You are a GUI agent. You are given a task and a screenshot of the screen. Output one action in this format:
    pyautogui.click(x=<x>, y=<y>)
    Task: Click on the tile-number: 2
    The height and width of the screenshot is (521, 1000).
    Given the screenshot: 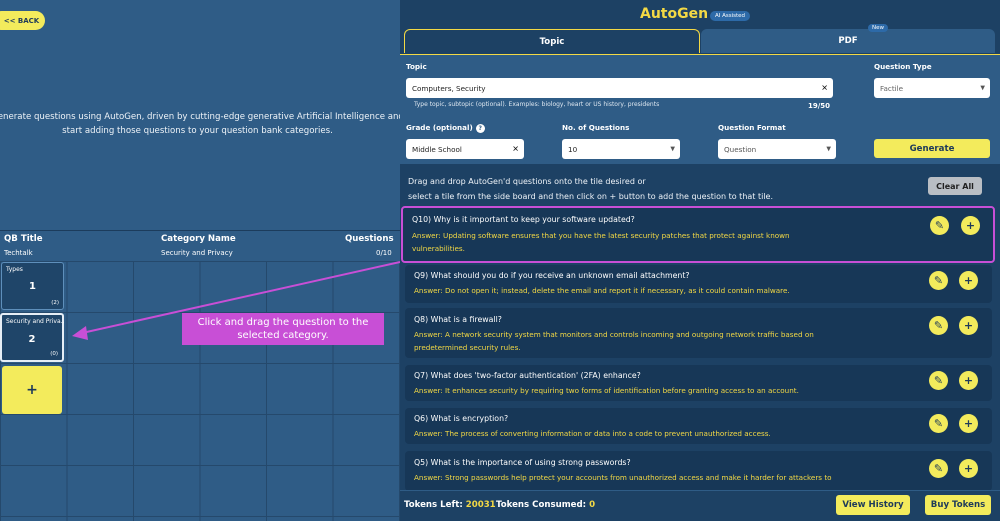 What is the action you would take?
    pyautogui.click(x=32, y=339)
    